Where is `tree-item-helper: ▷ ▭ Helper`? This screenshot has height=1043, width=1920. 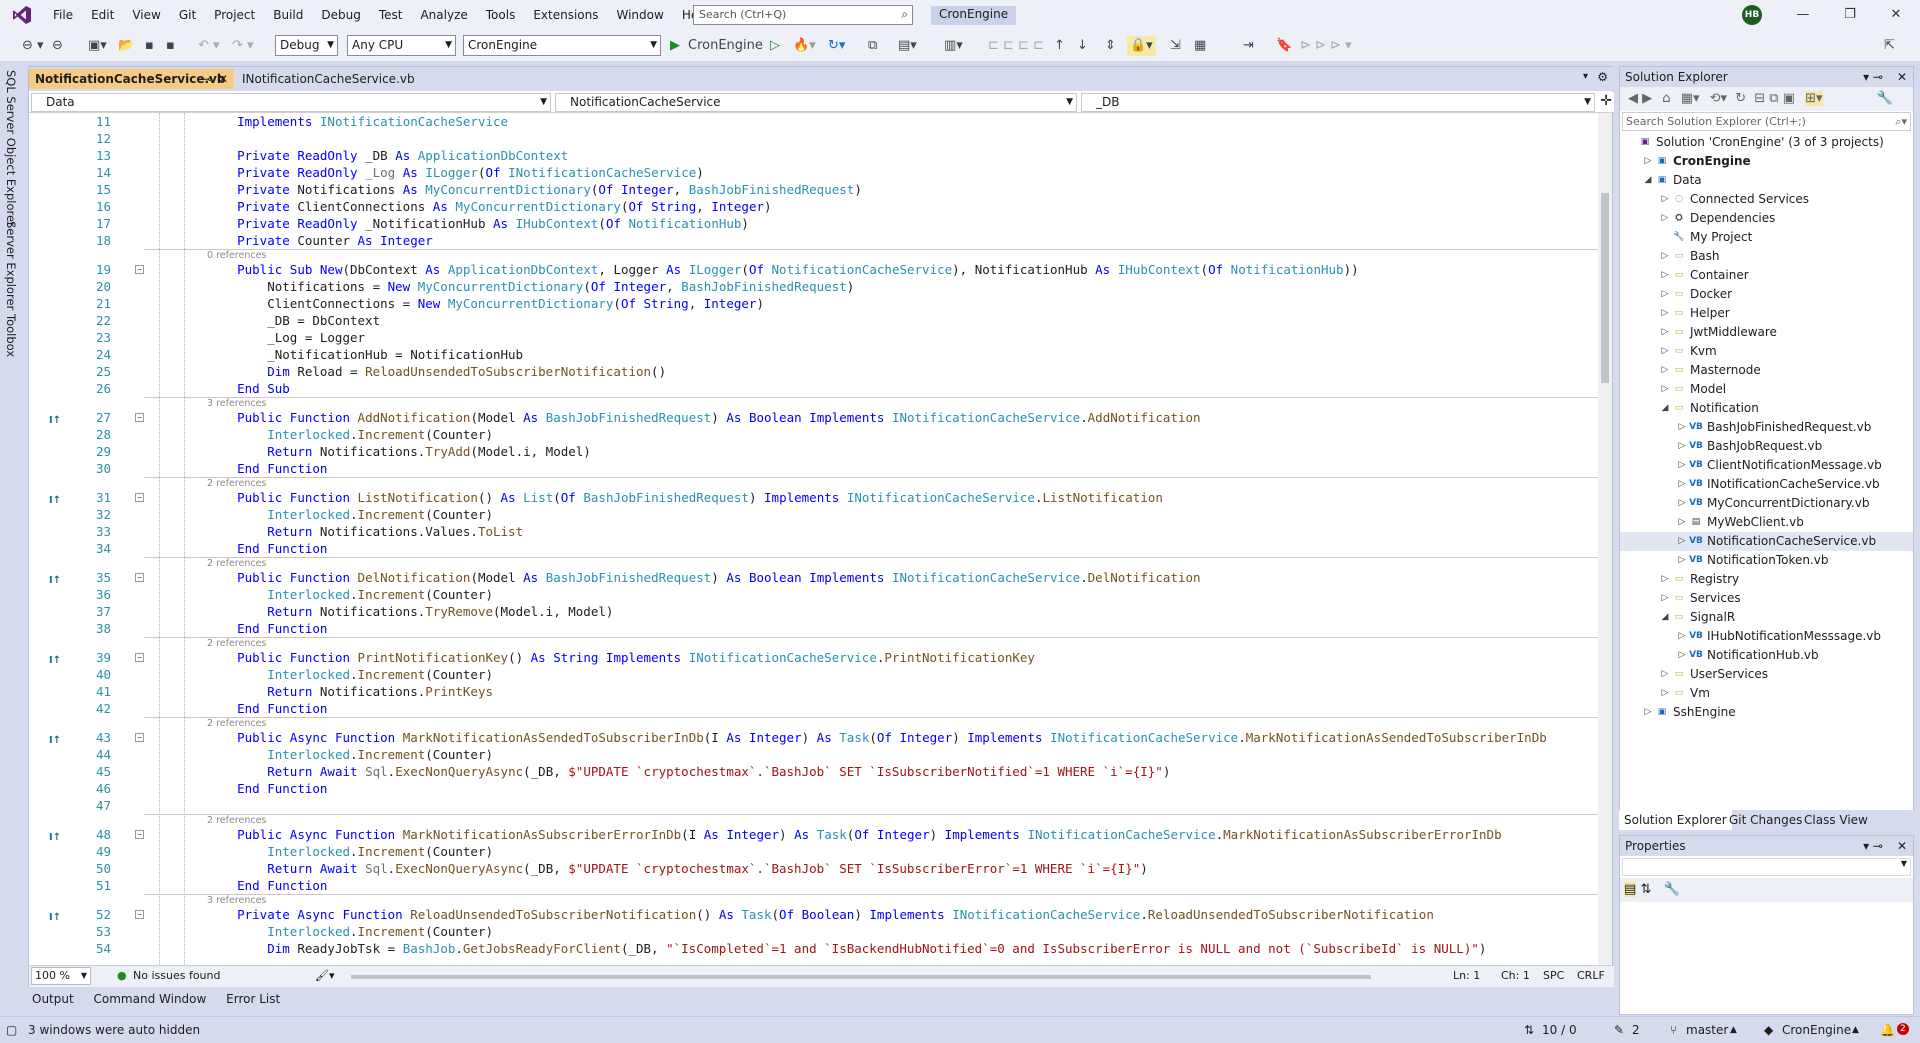
tree-item-helper: ▷ ▭ Helper is located at coordinates (1766, 313).